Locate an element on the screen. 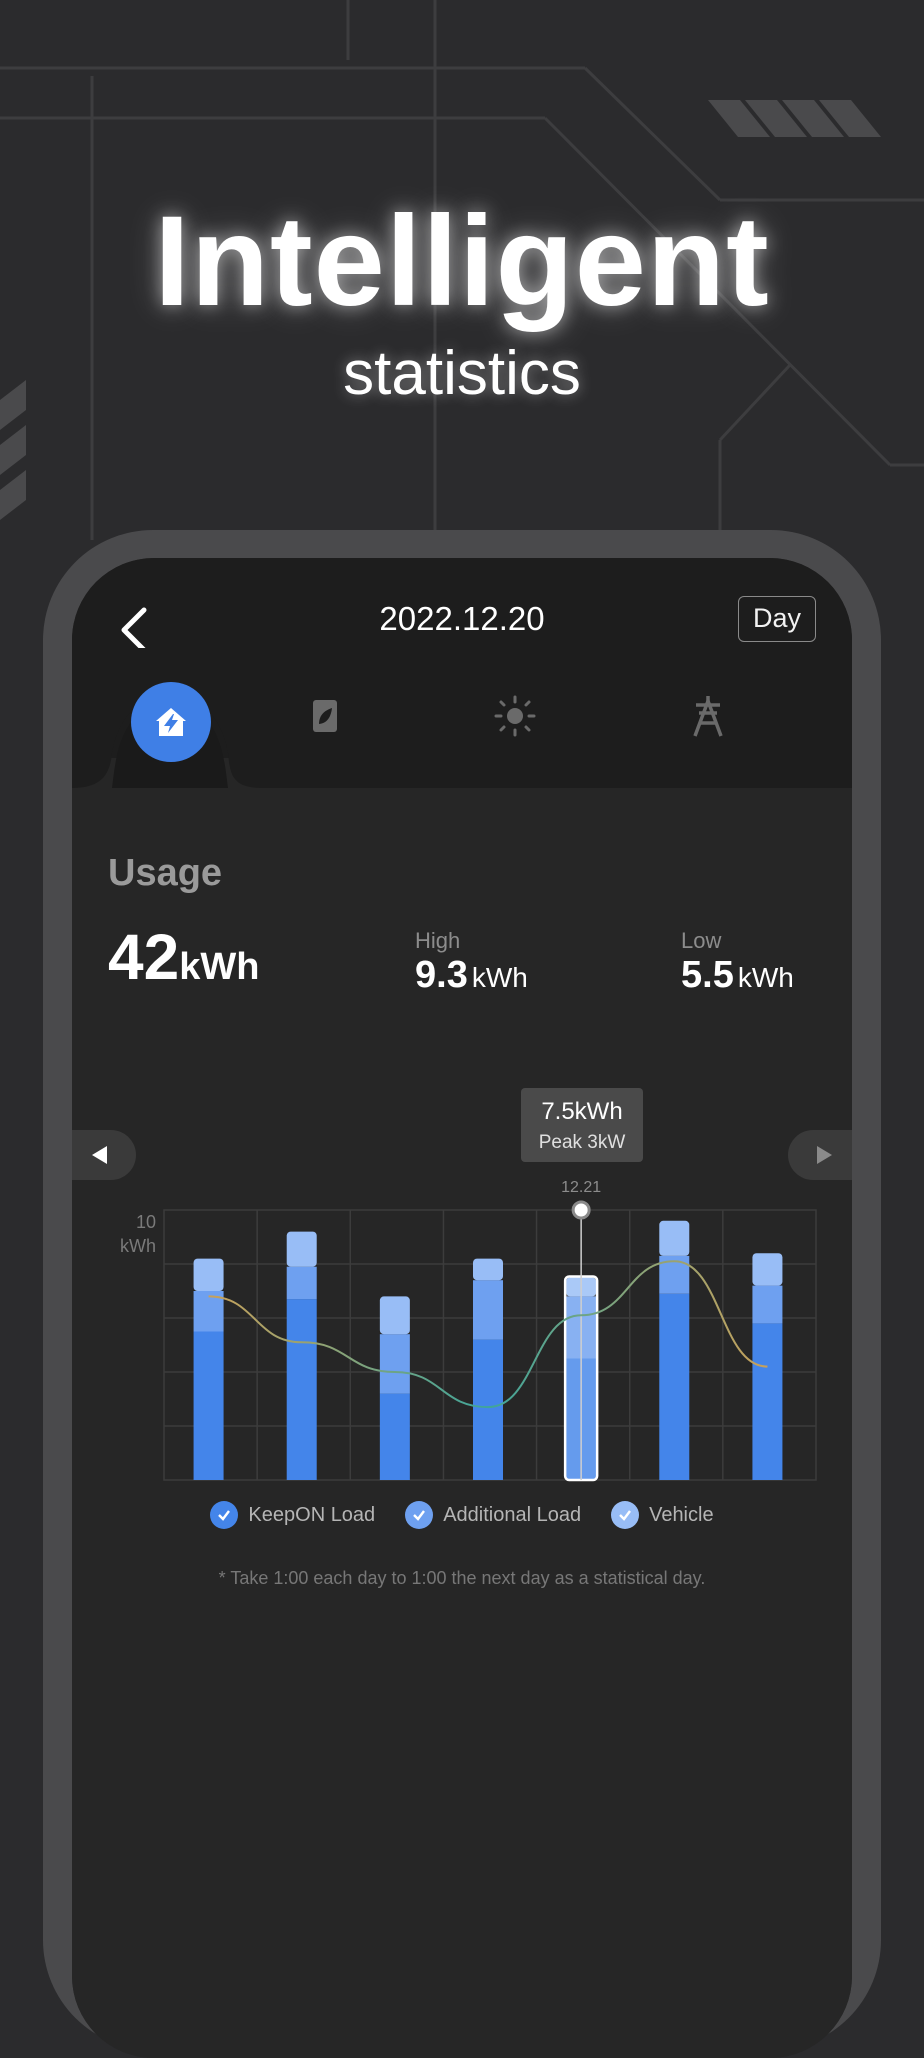  chart-legend: KeepON Load Additional Load Vehicle is located at coordinates (462, 1515).